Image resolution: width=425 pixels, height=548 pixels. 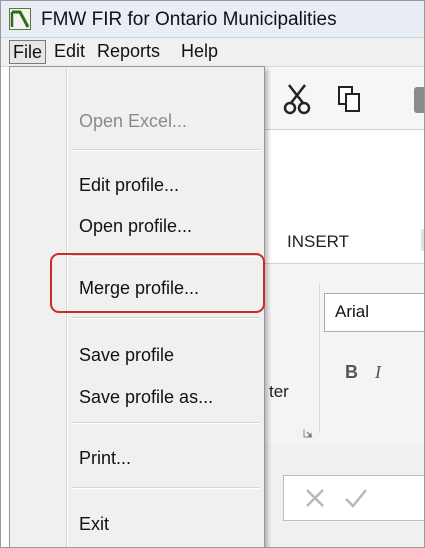 I want to click on dialog-launcher-icon, so click(x=308, y=433).